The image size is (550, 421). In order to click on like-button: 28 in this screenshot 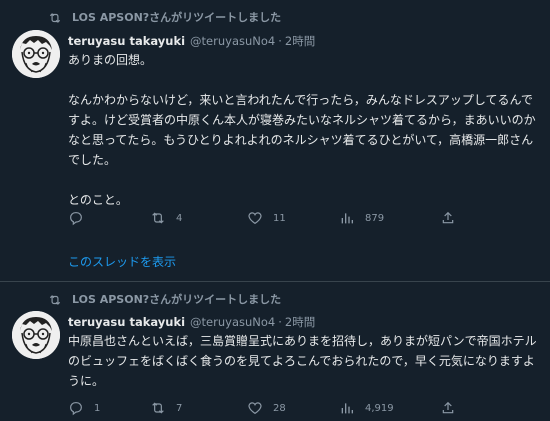, I will do `click(266, 408)`.